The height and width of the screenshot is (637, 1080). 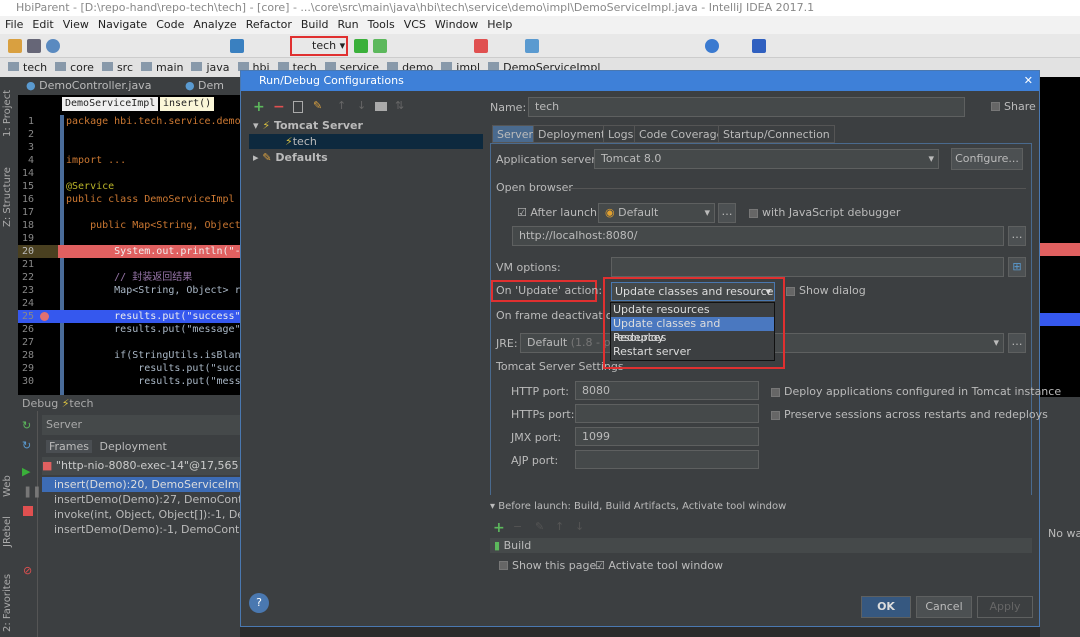 I want to click on edit-task-icon: ✎, so click(x=539, y=526).